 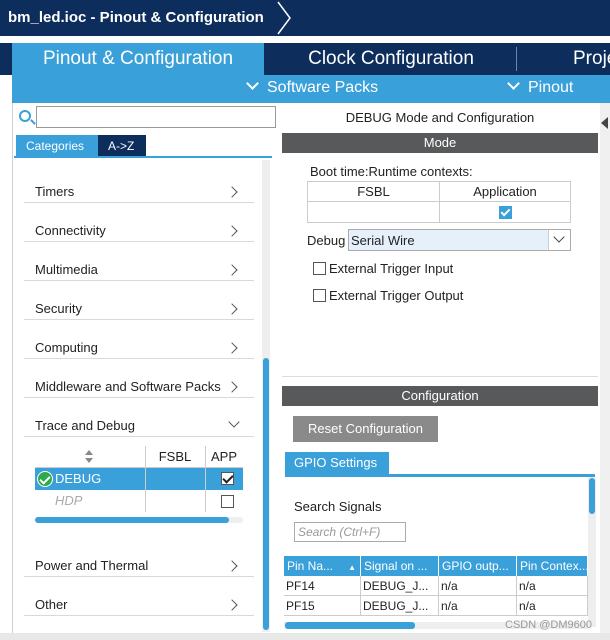 What do you see at coordinates (85, 425) in the screenshot?
I see `category-label: Trace and Debug` at bounding box center [85, 425].